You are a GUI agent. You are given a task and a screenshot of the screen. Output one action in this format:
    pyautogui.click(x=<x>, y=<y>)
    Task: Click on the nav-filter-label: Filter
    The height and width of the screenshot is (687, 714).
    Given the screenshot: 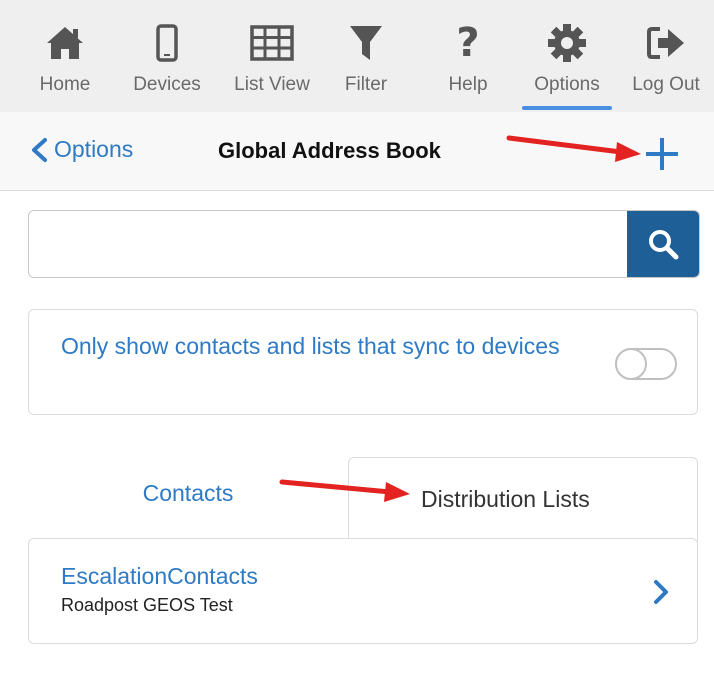 What is the action you would take?
    pyautogui.click(x=366, y=84)
    